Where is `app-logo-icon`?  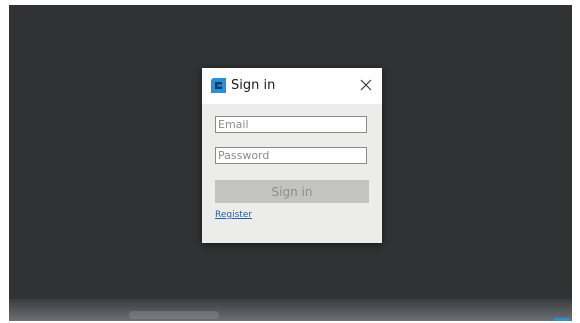
app-logo-icon is located at coordinates (218, 85).